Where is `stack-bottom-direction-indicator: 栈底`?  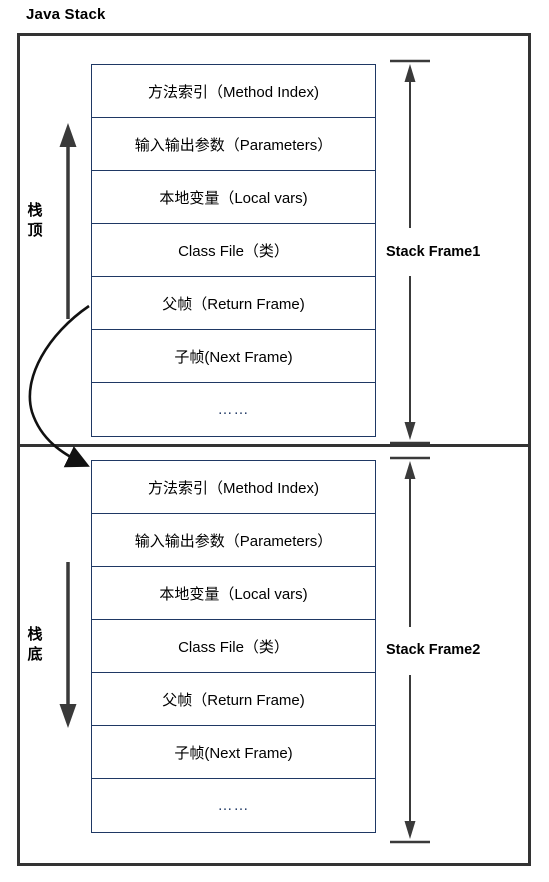 stack-bottom-direction-indicator: 栈底 is located at coordinates (54, 645).